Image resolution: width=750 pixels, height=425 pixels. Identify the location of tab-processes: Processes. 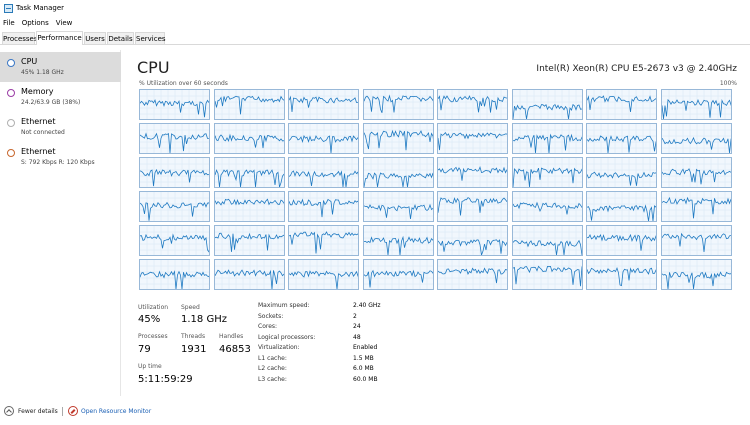
(20, 38).